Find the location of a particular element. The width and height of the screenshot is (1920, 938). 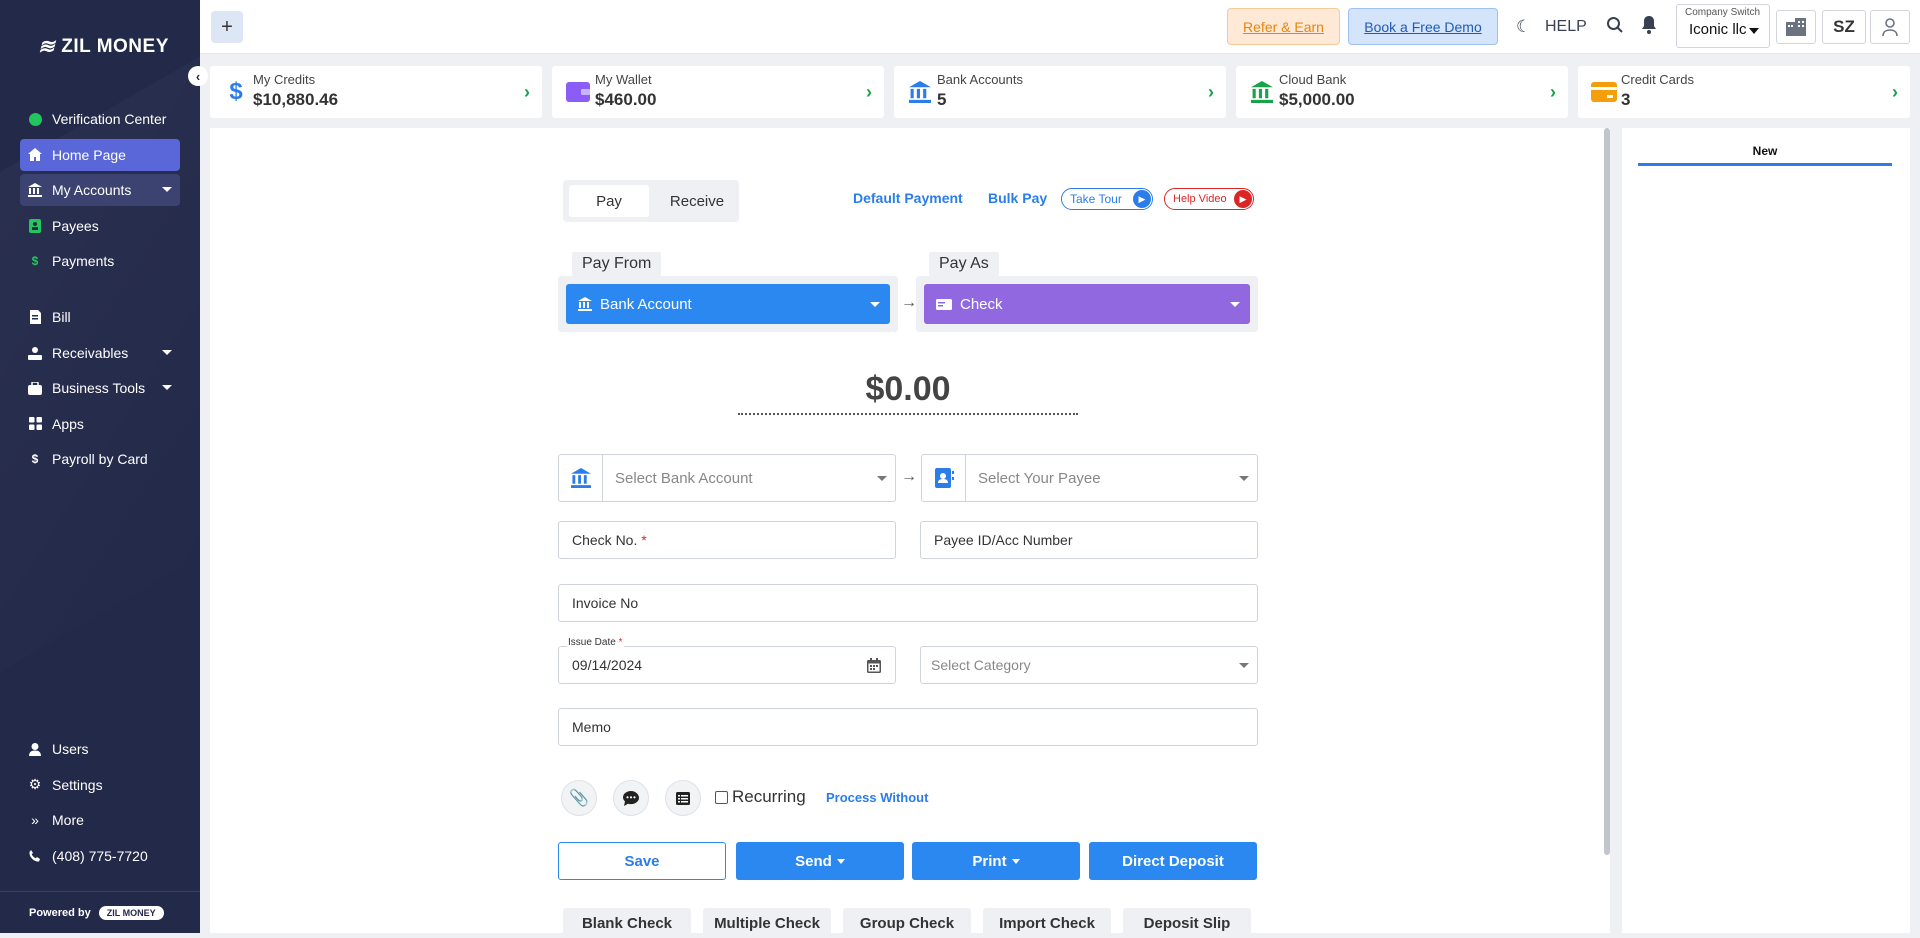

save-button: Save is located at coordinates (642, 861).